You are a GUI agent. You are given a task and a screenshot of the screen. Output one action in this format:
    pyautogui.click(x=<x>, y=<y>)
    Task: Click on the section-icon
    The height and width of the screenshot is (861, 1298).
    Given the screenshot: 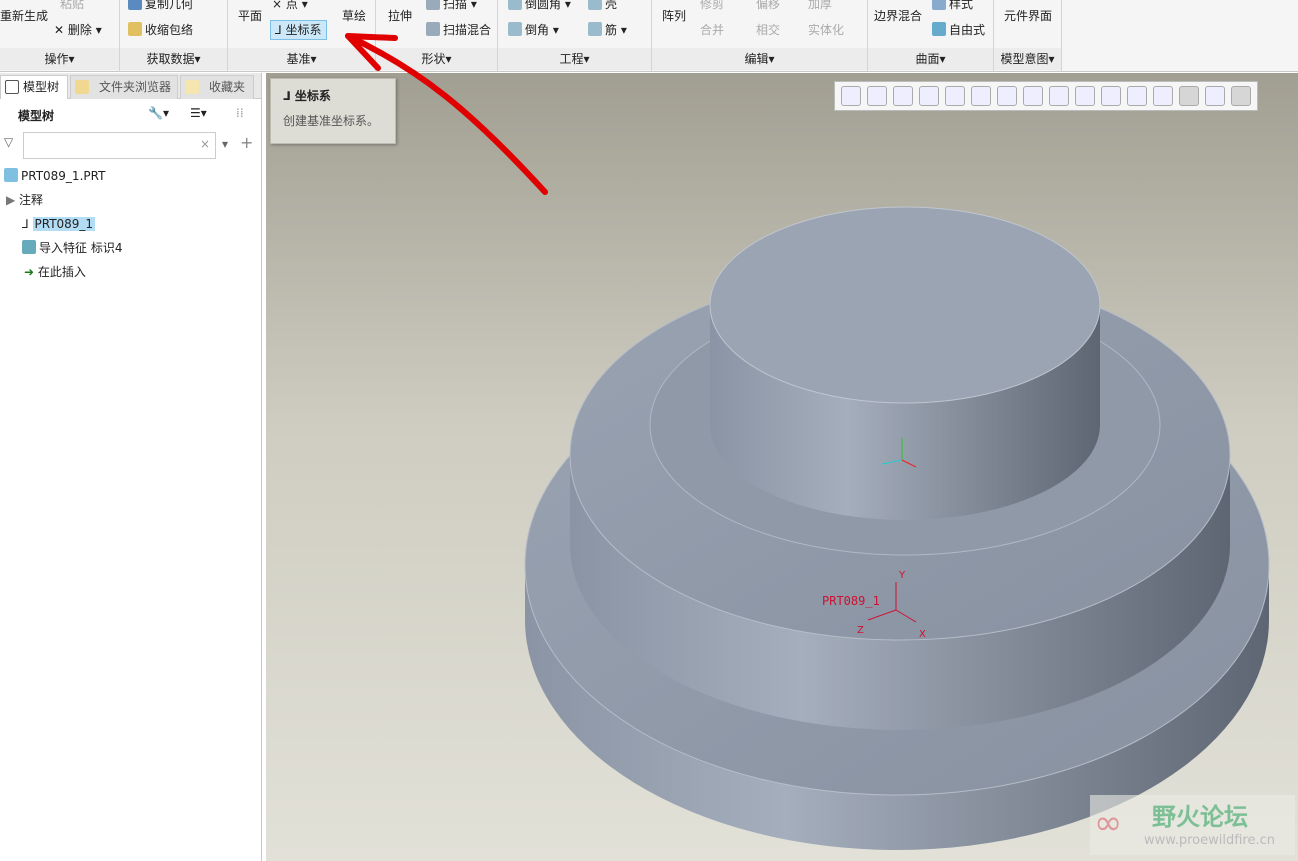 What is the action you would take?
    pyautogui.click(x=1059, y=96)
    